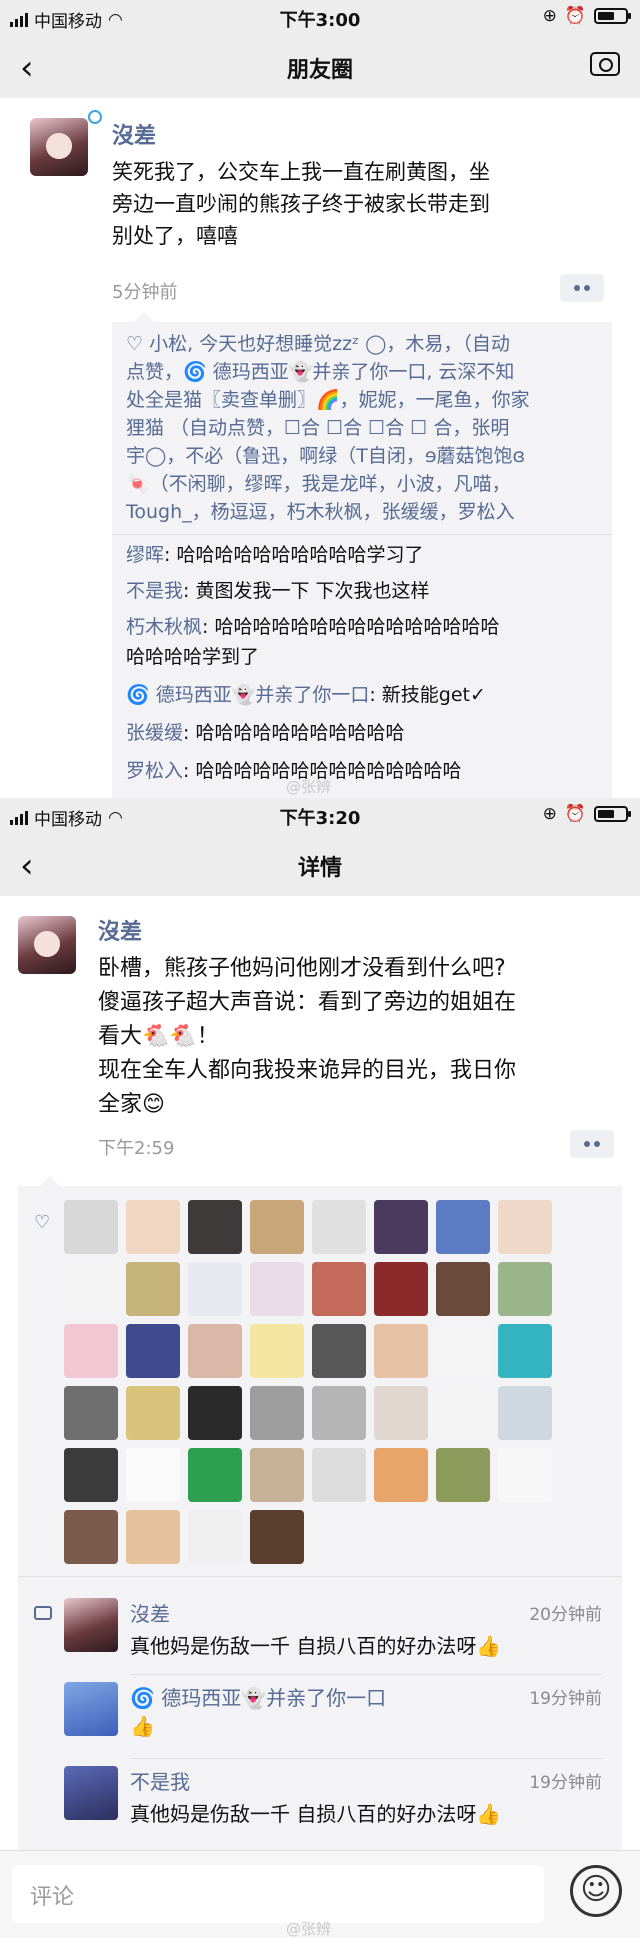 The image size is (640, 1938). What do you see at coordinates (575, 16) in the screenshot?
I see `alarm-icon: ⏰` at bounding box center [575, 16].